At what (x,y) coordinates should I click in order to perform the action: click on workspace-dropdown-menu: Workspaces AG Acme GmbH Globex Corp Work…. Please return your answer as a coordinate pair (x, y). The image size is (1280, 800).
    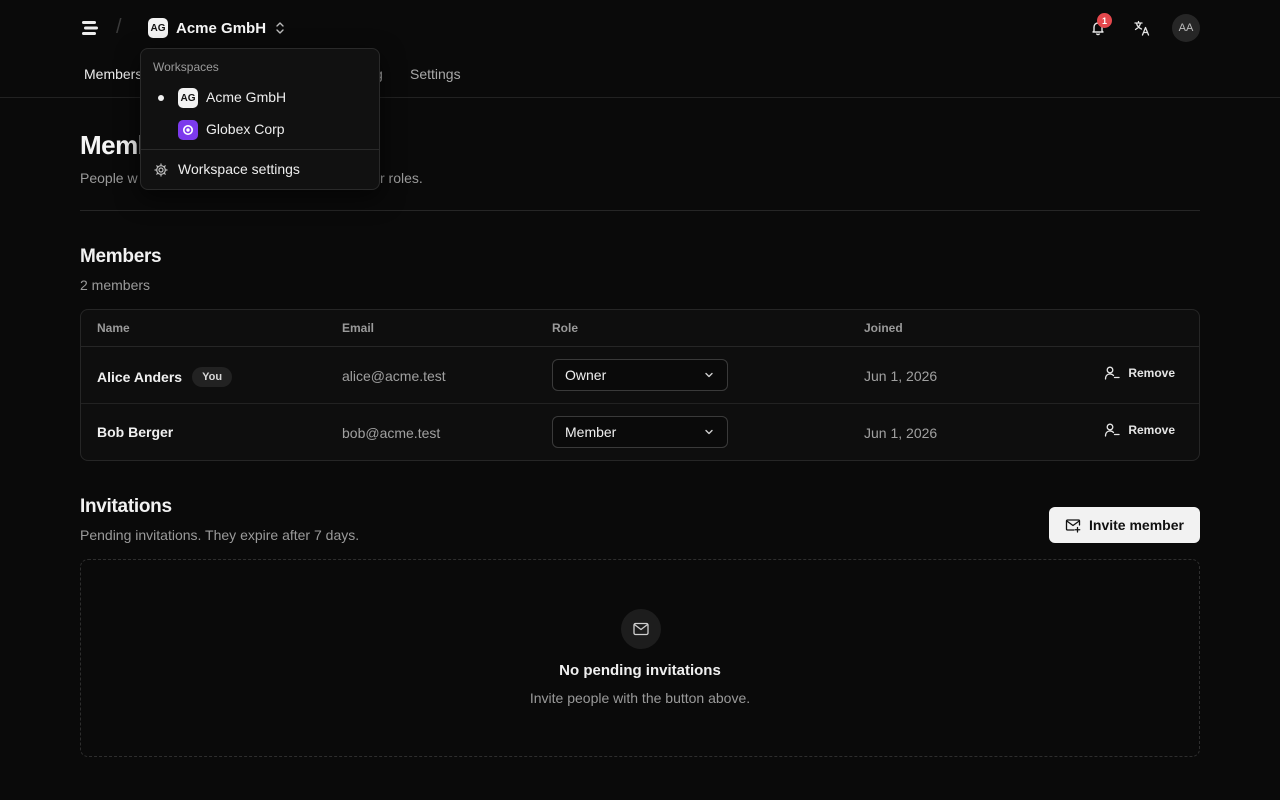
    Looking at the image, I should click on (260, 119).